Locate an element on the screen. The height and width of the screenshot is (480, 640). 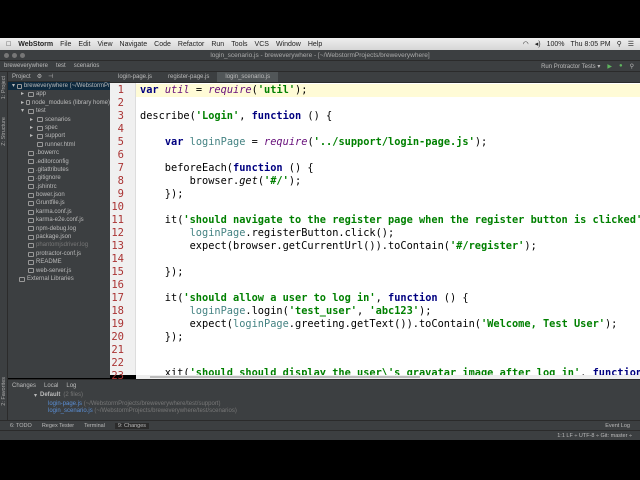
run-icon: ▶ is located at coordinates (609, 66).